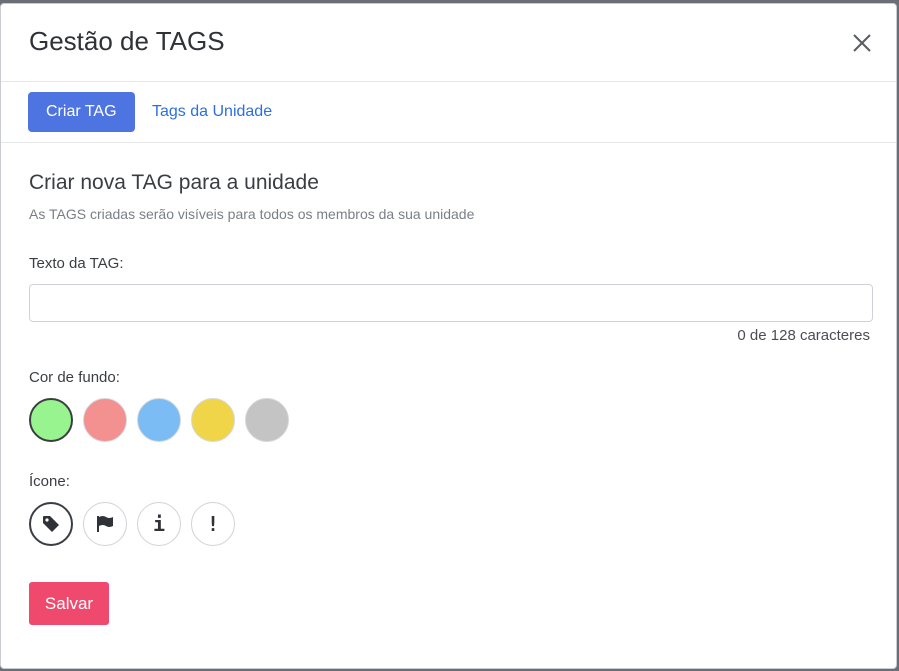 This screenshot has width=899, height=671. I want to click on tag-icon, so click(51, 524).